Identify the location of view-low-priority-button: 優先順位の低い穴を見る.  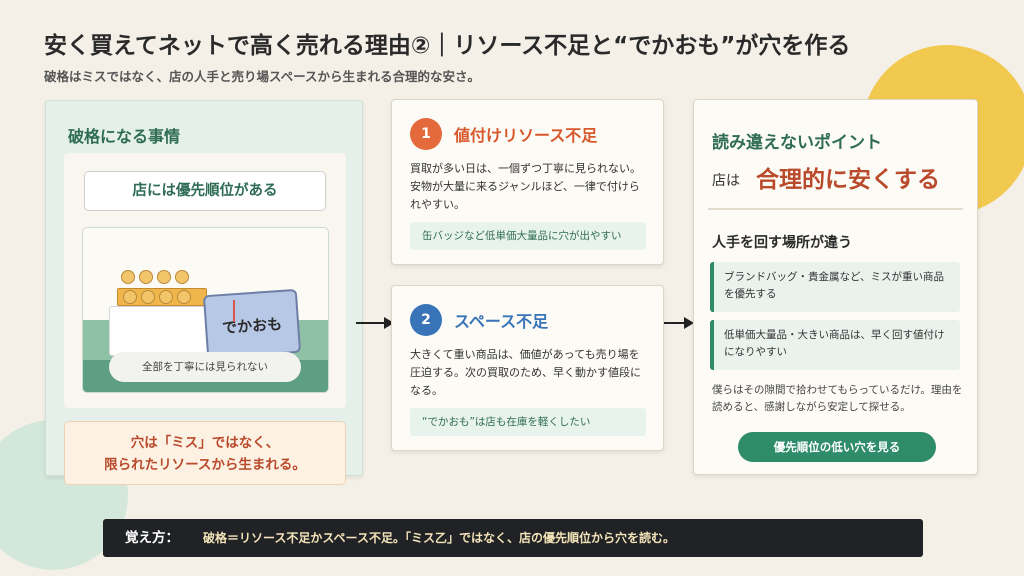
(837, 447).